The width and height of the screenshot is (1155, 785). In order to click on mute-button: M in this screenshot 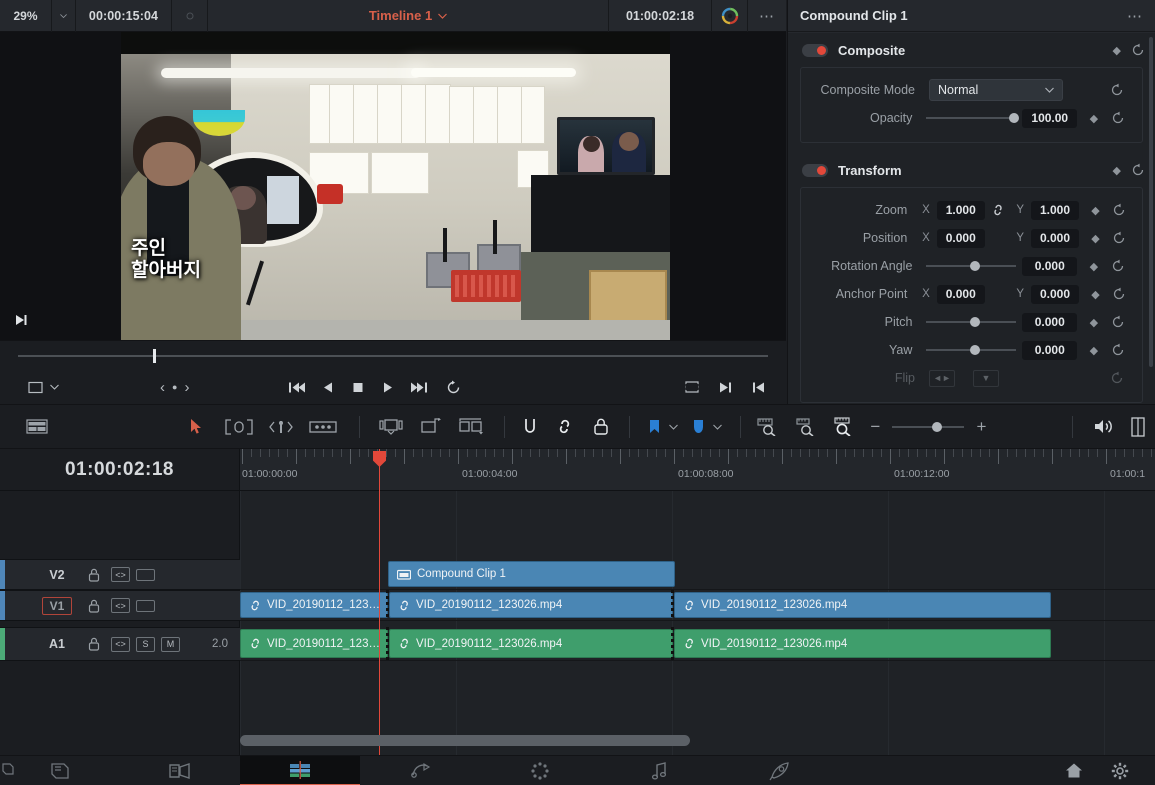, I will do `click(170, 644)`.